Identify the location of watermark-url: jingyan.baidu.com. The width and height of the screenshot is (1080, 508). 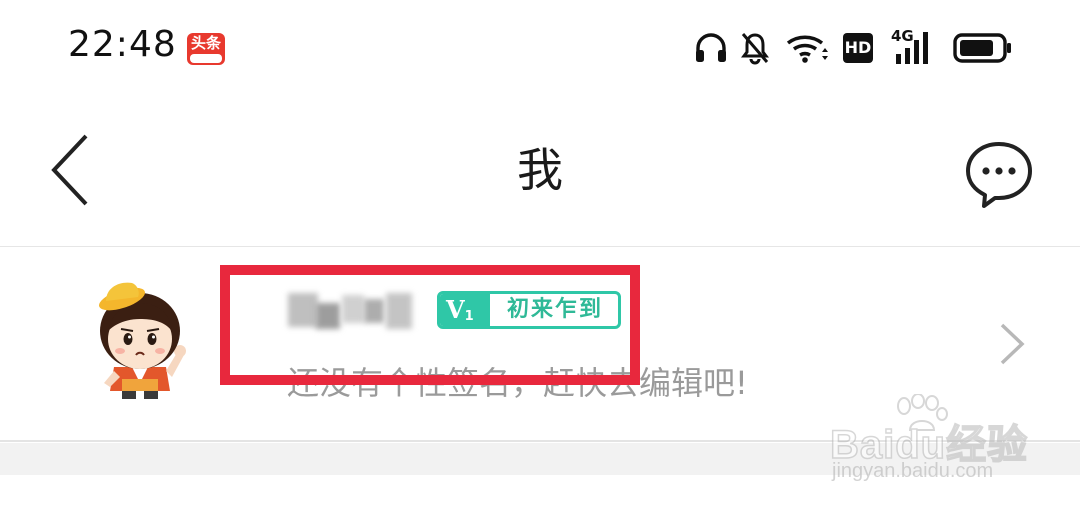
(913, 471).